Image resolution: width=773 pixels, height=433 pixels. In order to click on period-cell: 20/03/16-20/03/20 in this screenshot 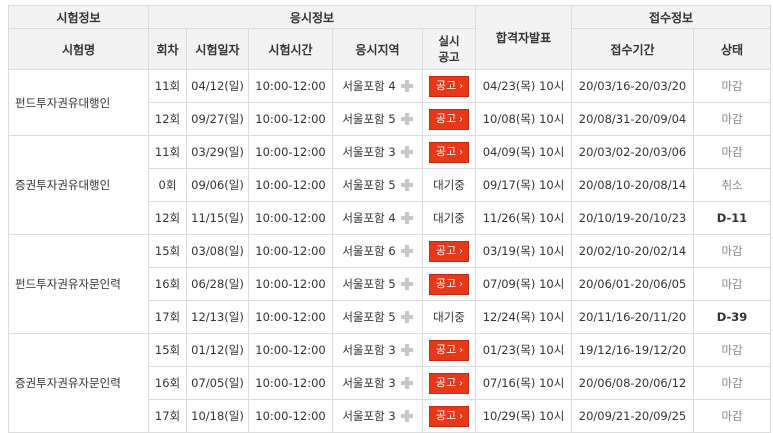, I will do `click(633, 86)`.